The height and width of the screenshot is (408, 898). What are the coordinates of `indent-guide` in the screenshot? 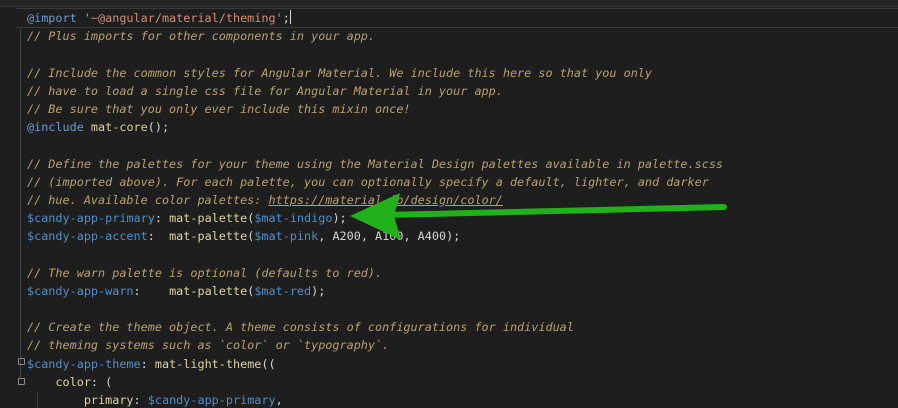 It's located at (20, 203).